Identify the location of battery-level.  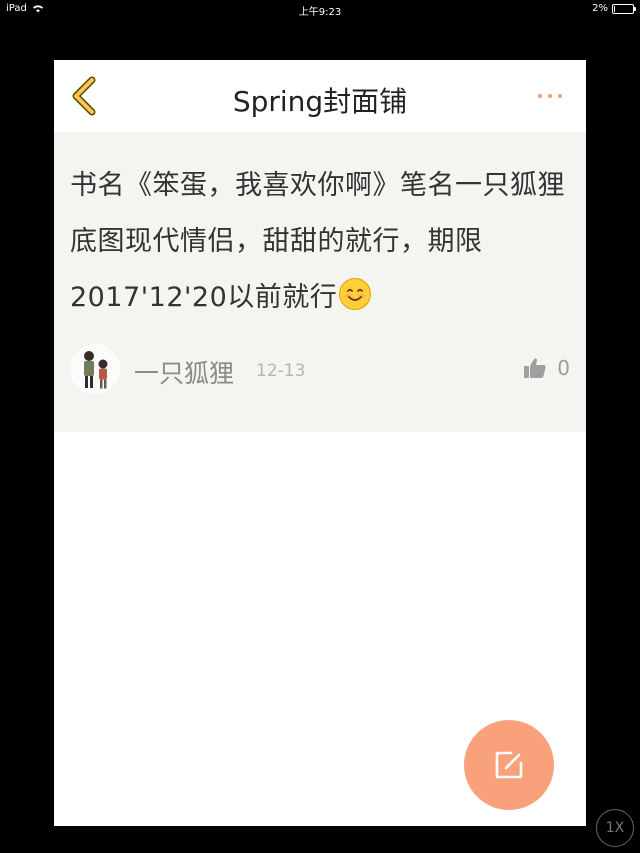
(614, 8).